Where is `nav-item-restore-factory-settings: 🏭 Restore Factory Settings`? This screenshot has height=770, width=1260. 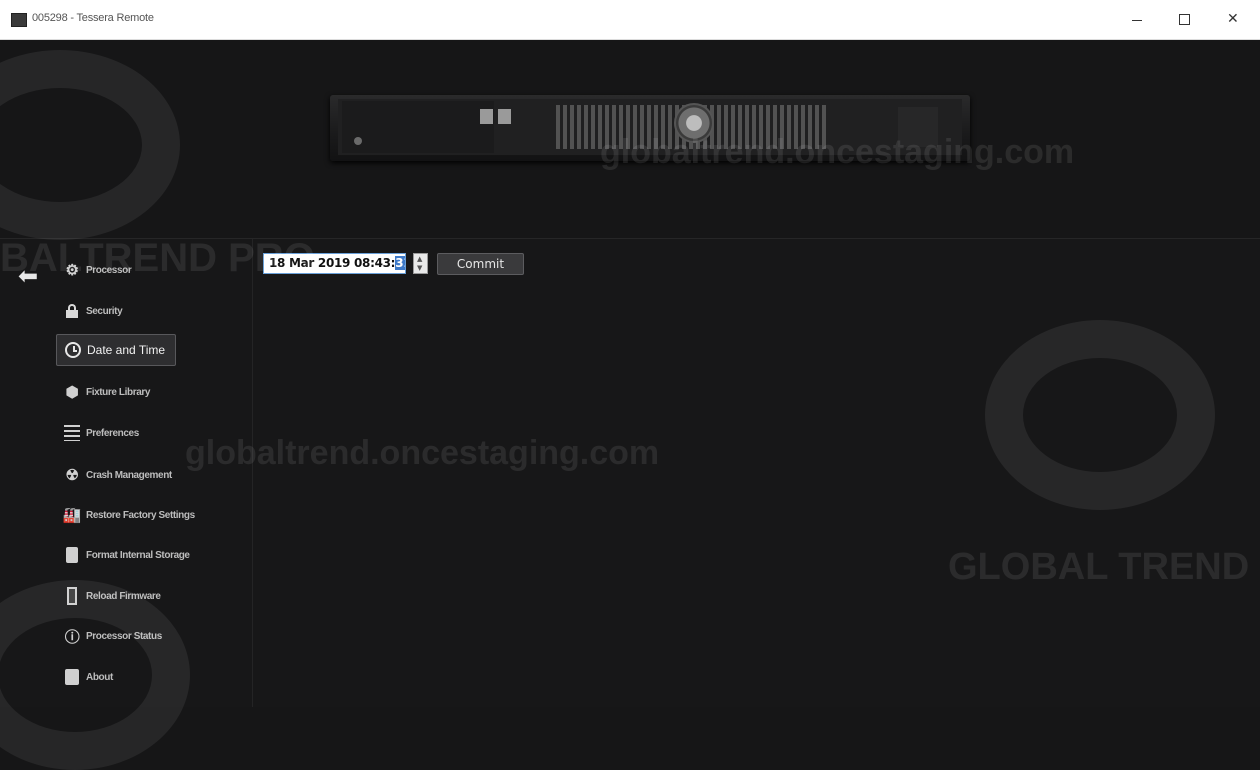
nav-item-restore-factory-settings: 🏭 Restore Factory Settings is located at coordinates (125, 515).